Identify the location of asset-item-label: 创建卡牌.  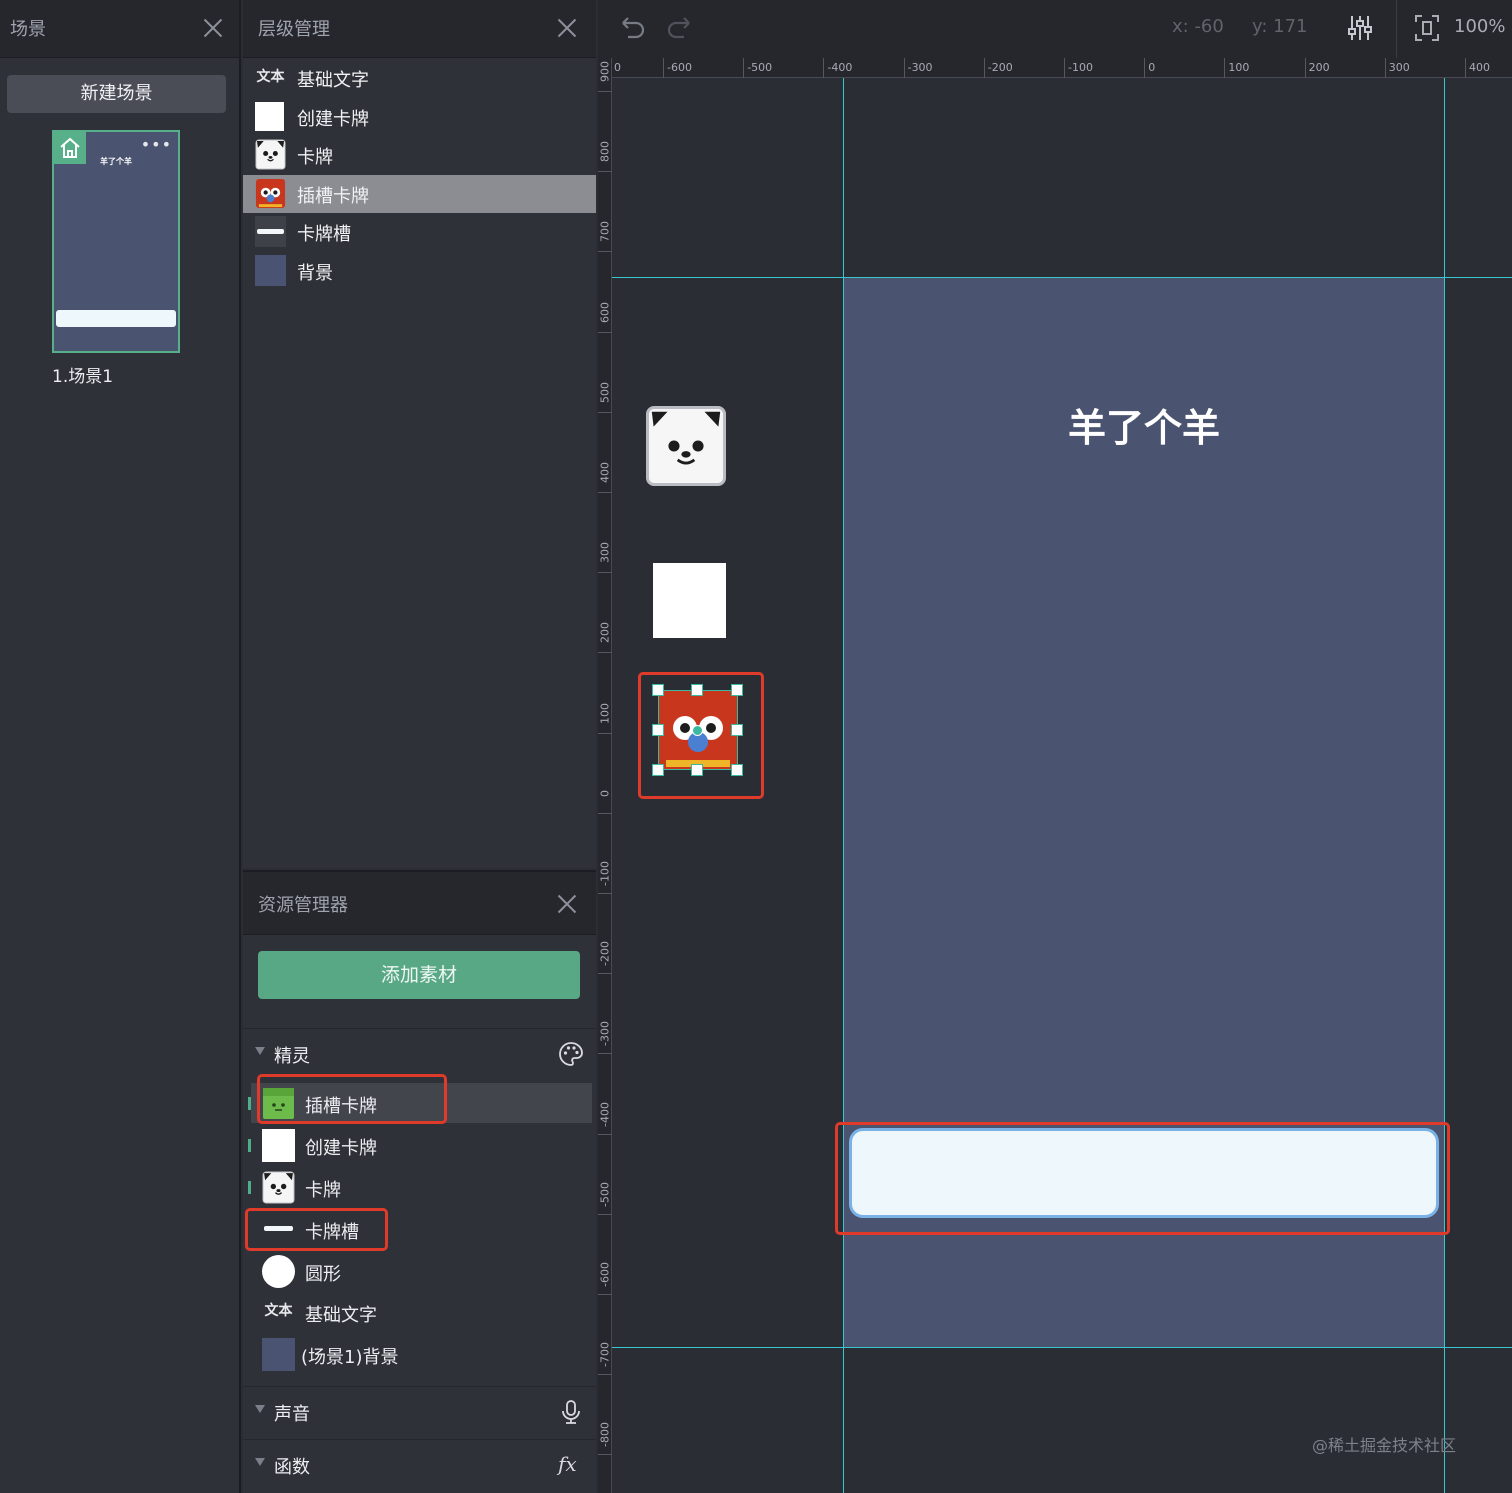
(341, 1148).